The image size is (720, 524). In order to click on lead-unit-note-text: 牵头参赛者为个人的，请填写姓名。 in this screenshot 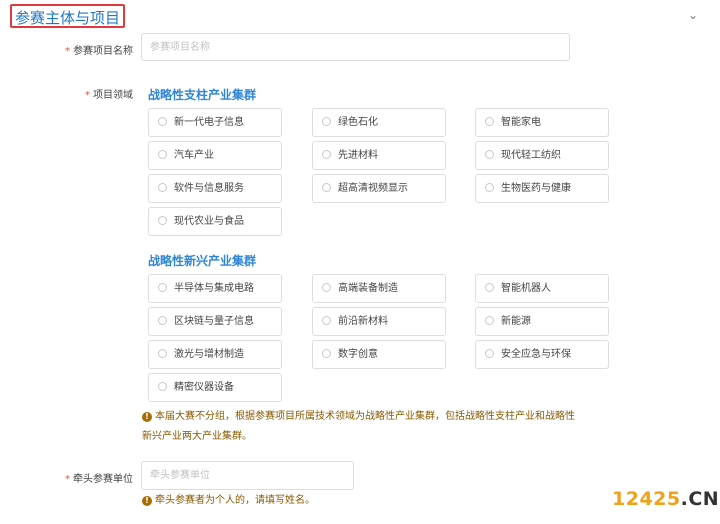, I will do `click(235, 500)`.